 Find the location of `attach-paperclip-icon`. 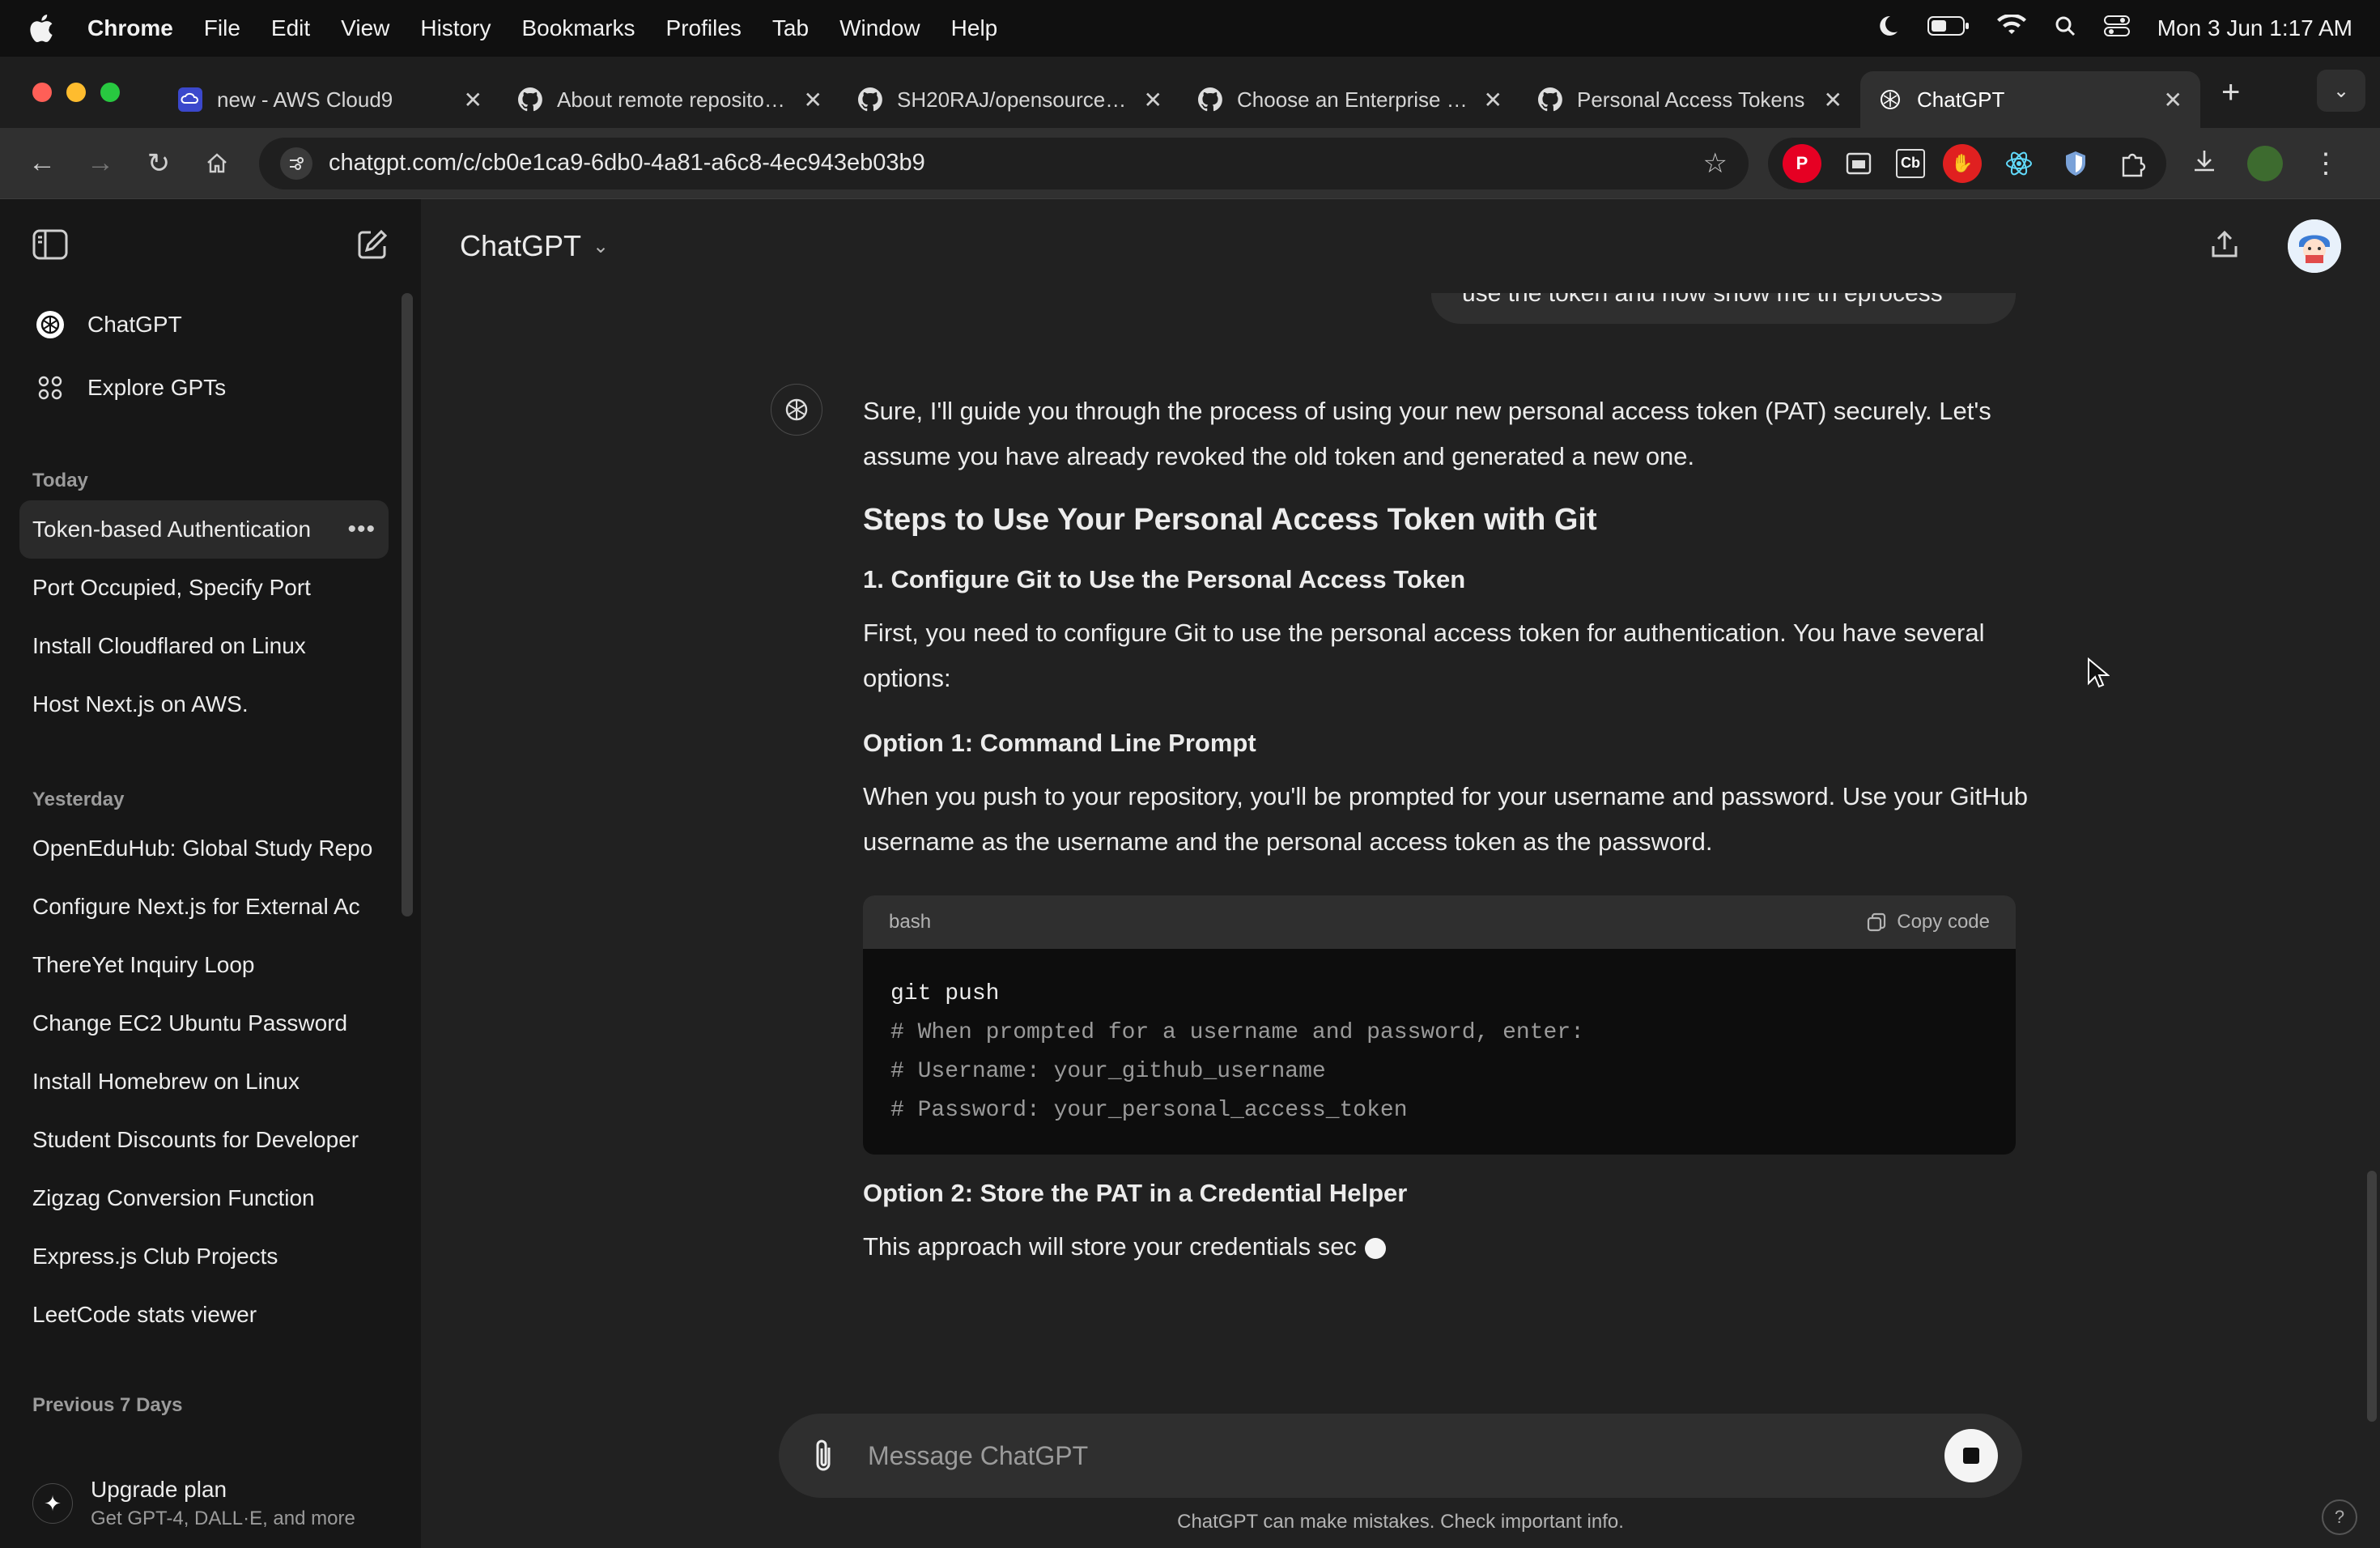

attach-paperclip-icon is located at coordinates (823, 1455).